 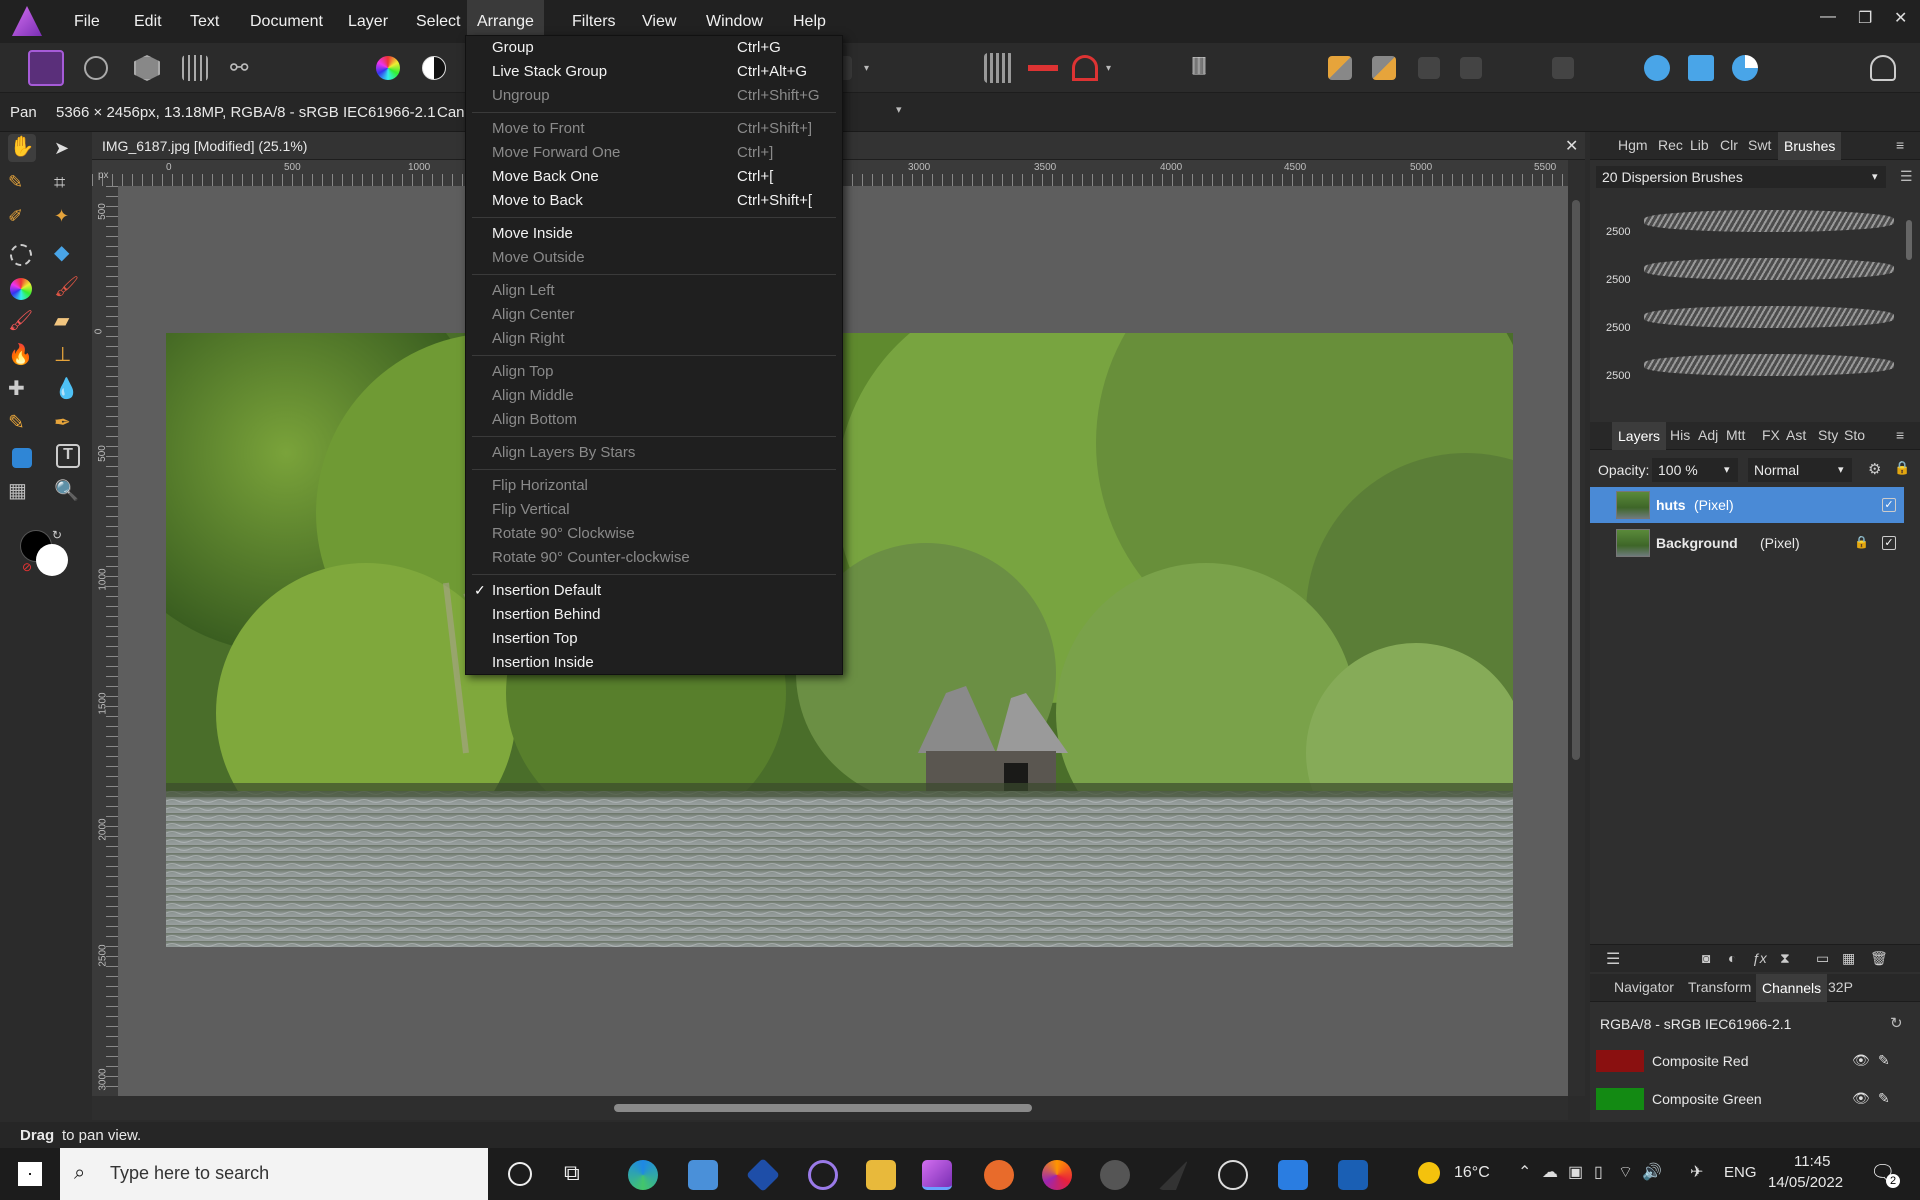 I want to click on restore-icon: ❐, so click(x=1865, y=18).